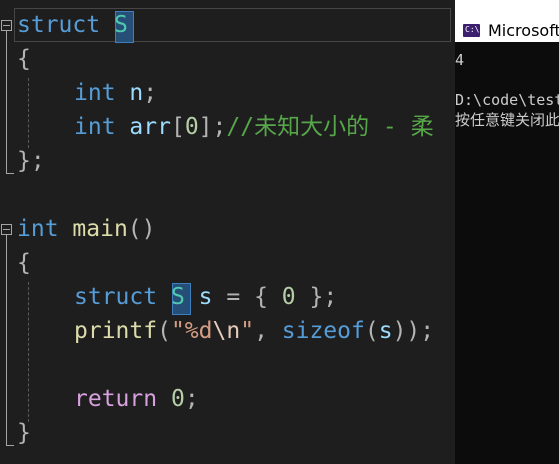 The width and height of the screenshot is (559, 464). I want to click on string-token: ", so click(247, 331).